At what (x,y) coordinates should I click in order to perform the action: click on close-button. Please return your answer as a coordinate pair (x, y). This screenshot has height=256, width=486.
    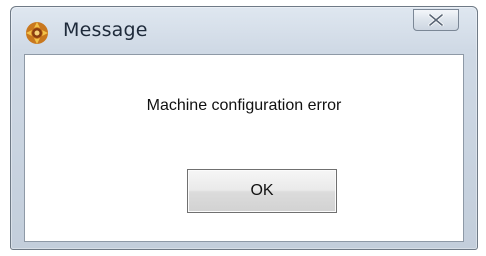
    Looking at the image, I should click on (436, 20).